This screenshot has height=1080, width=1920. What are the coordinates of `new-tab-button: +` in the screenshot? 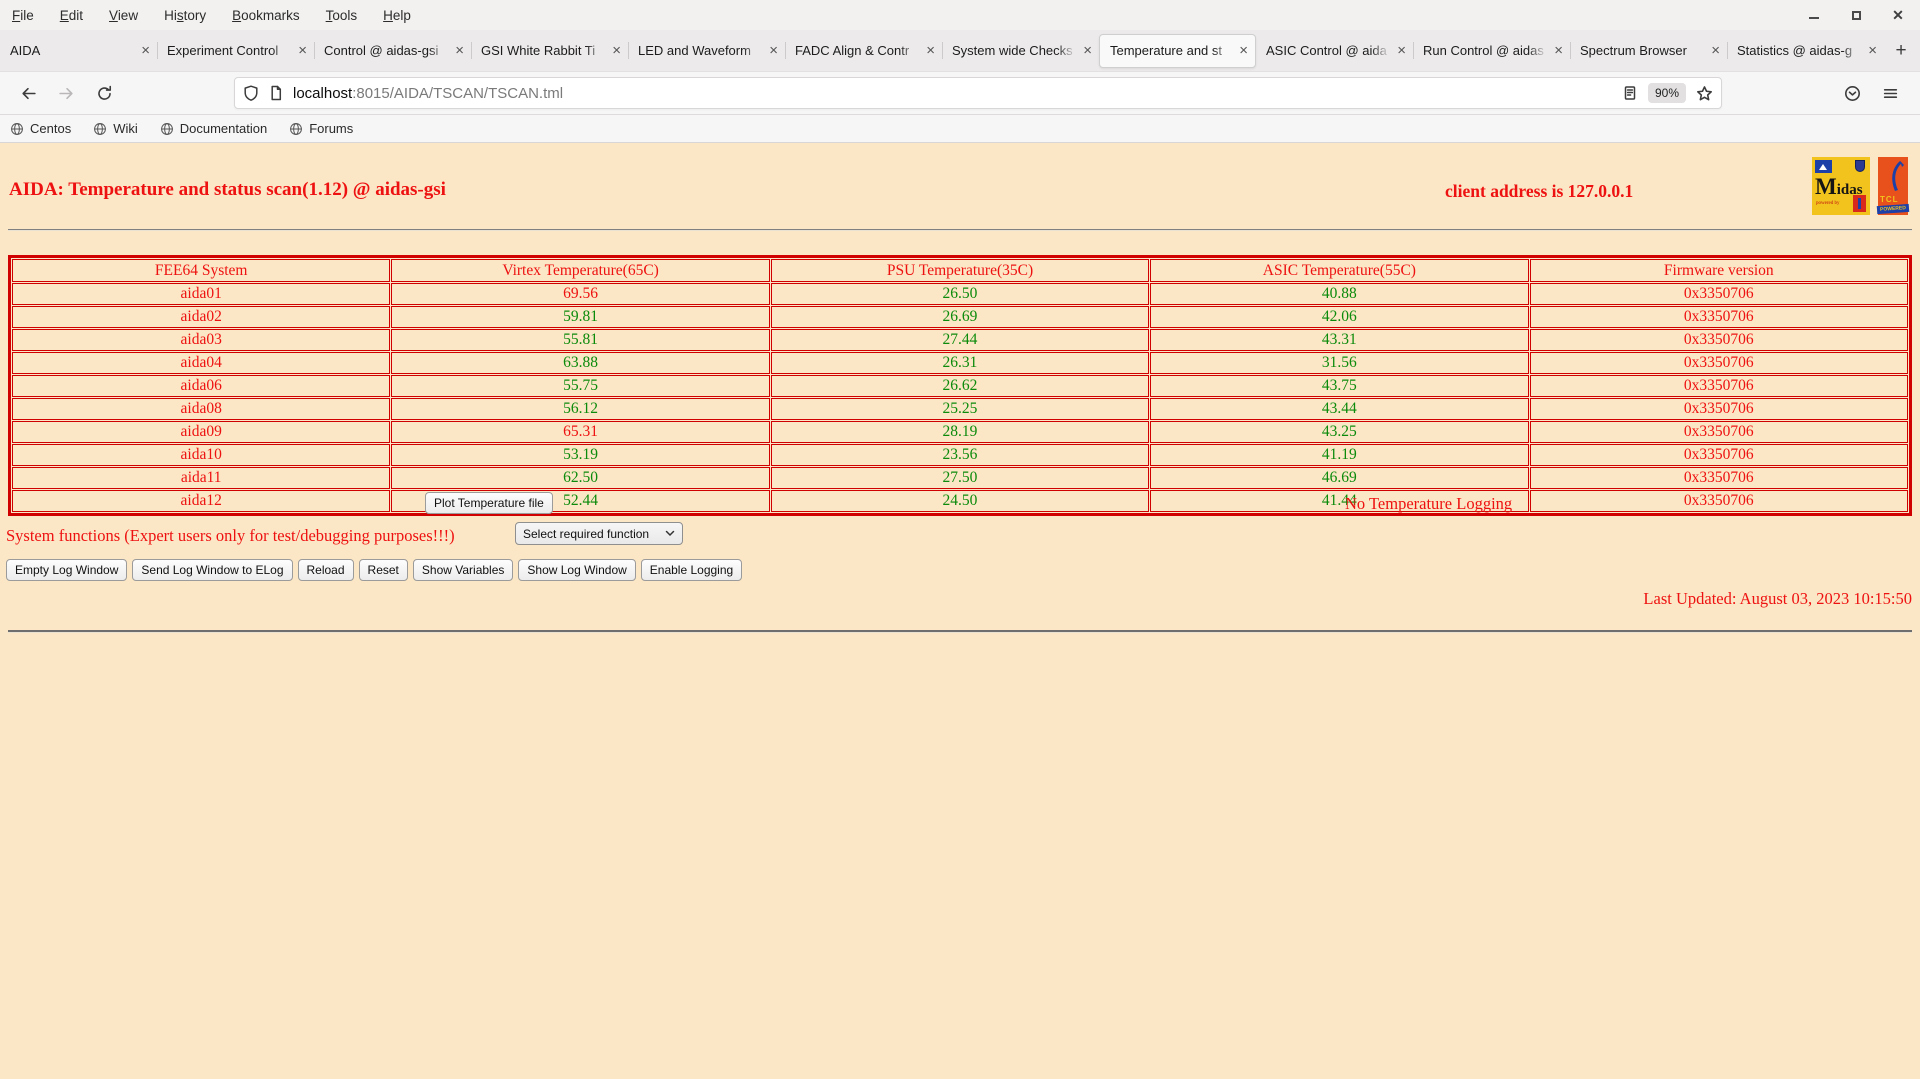 It's located at (1901, 51).